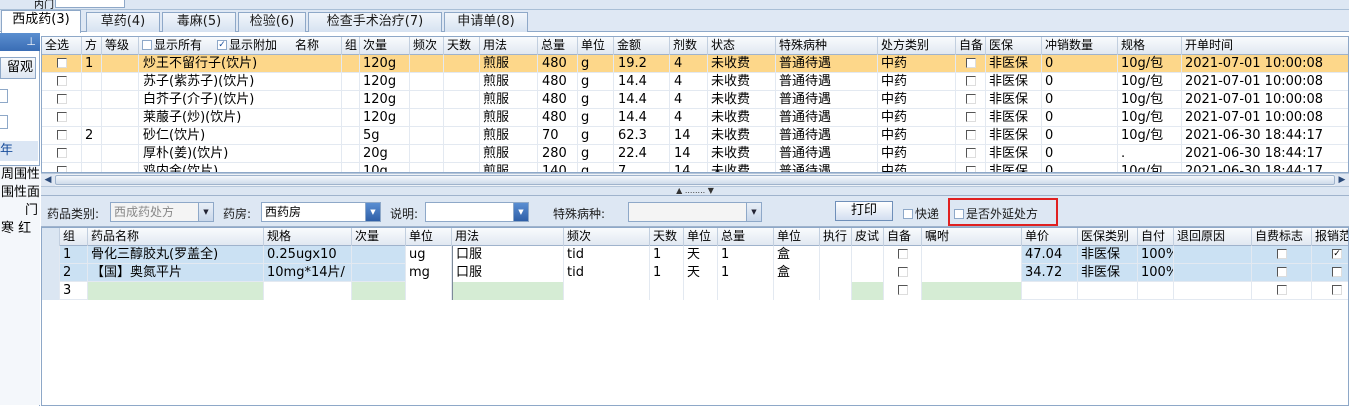  I want to click on show-all-toggle: 显示所有, so click(176, 46).